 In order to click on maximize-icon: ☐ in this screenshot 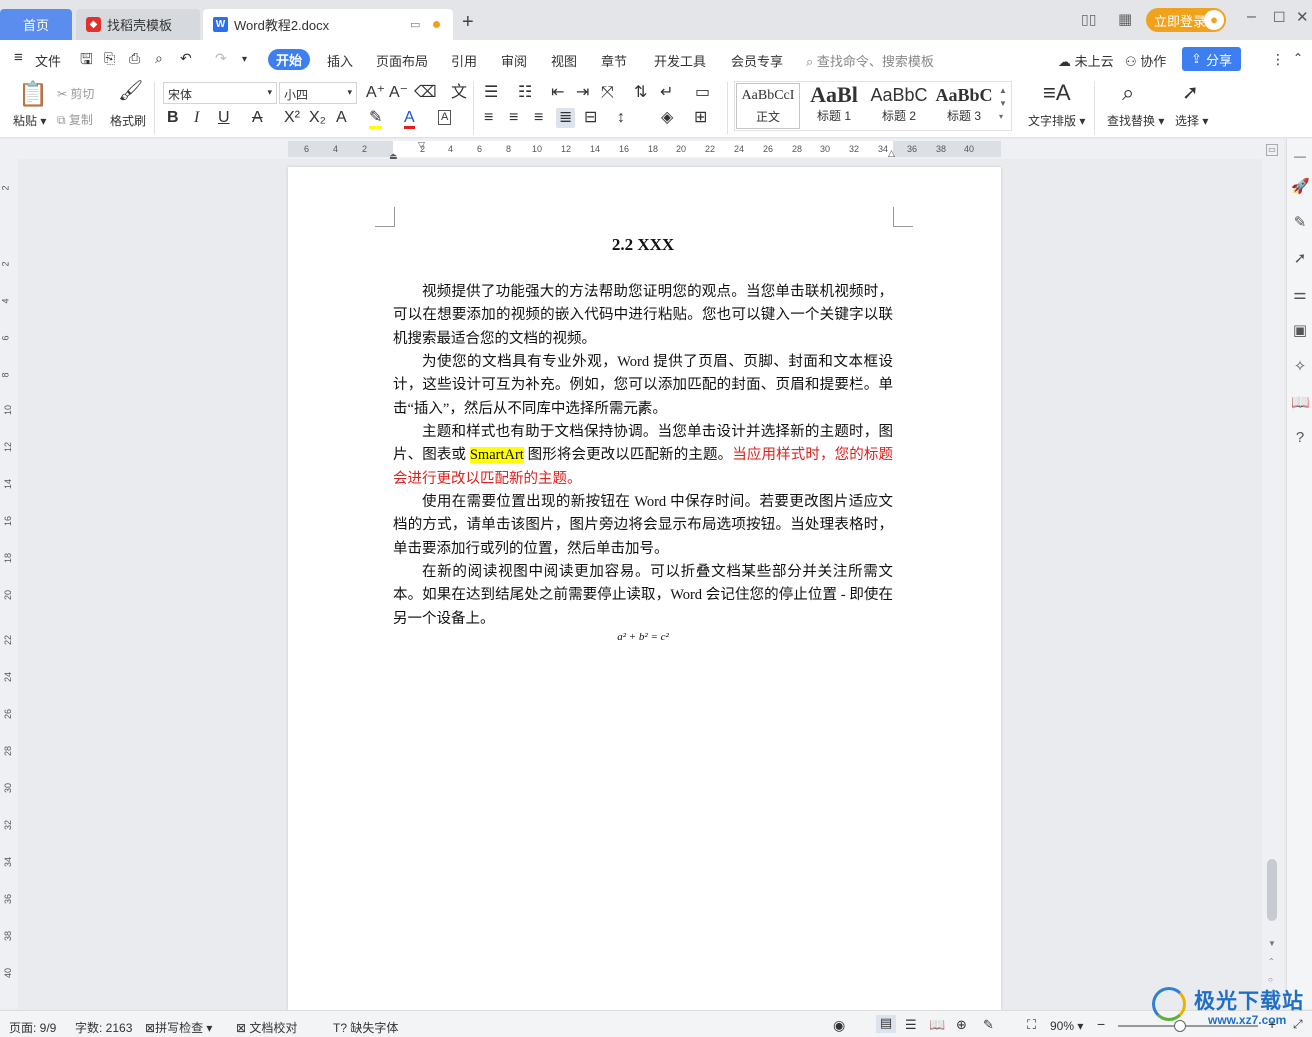, I will do `click(1279, 17)`.